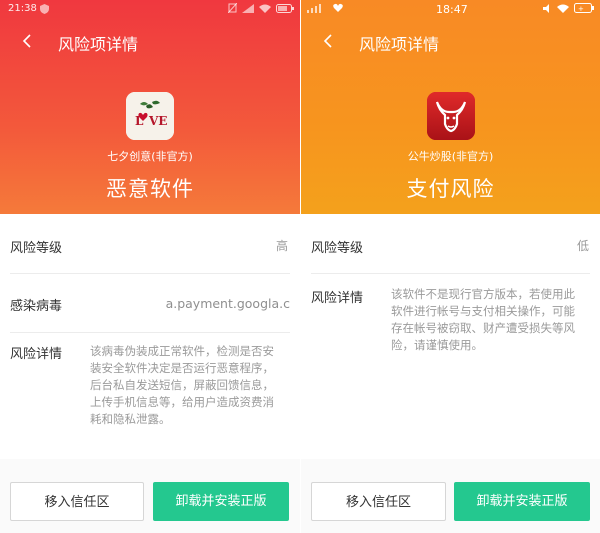 The height and width of the screenshot is (533, 600). I want to click on risk-level-row: 风险等级 低, so click(450, 244).